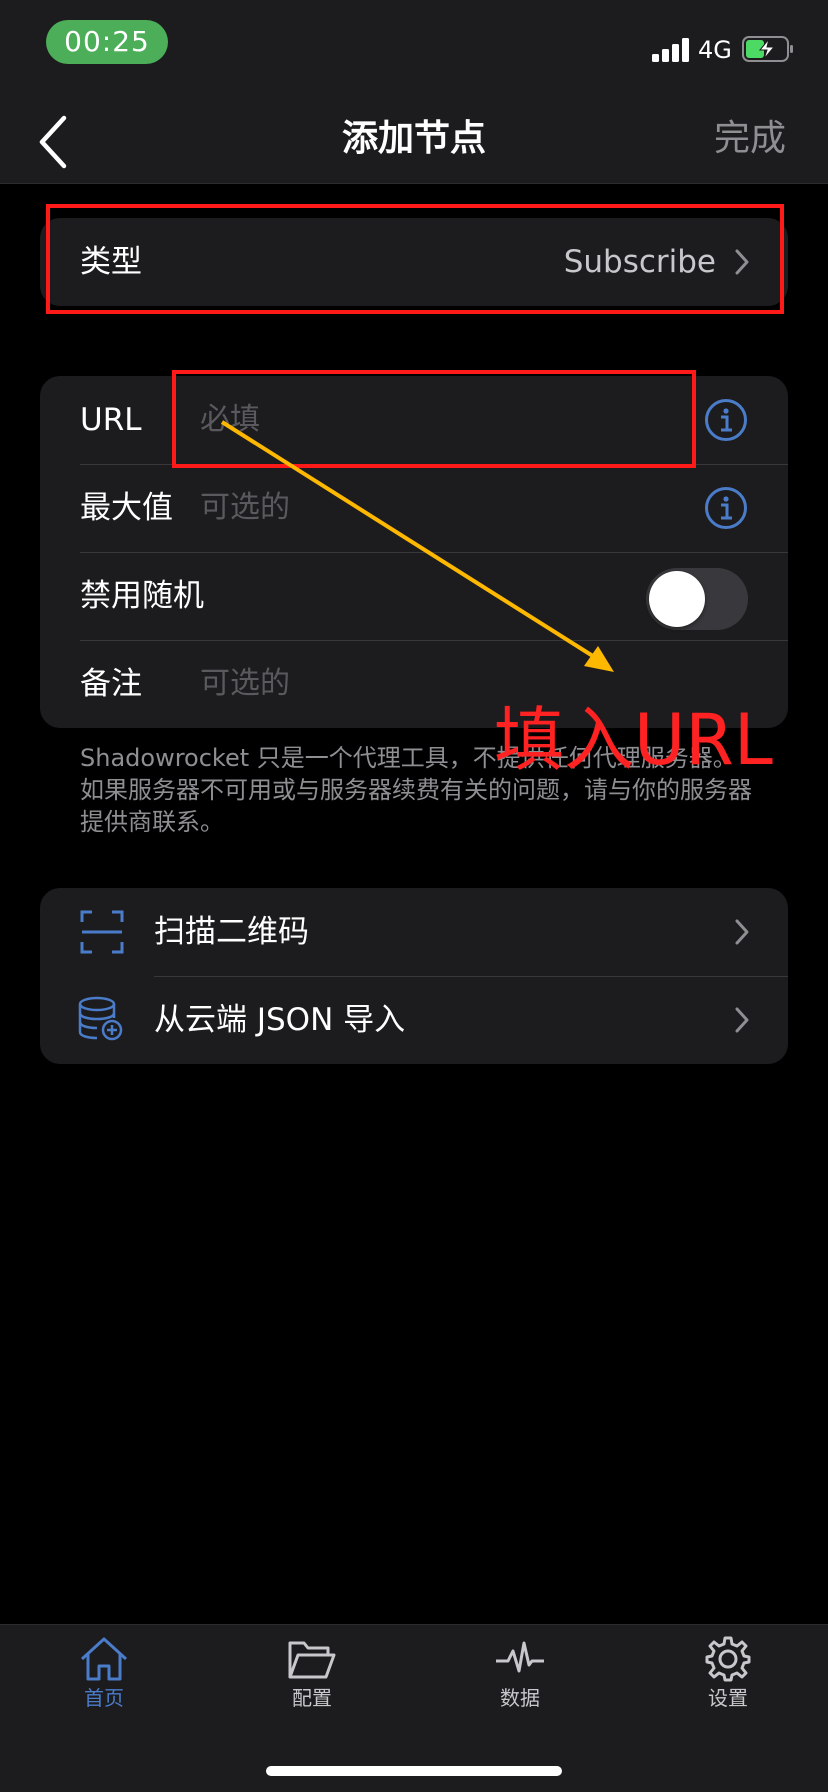 The image size is (828, 1792). Describe the element at coordinates (104, 1685) in the screenshot. I see `tab-home: 首页` at that location.